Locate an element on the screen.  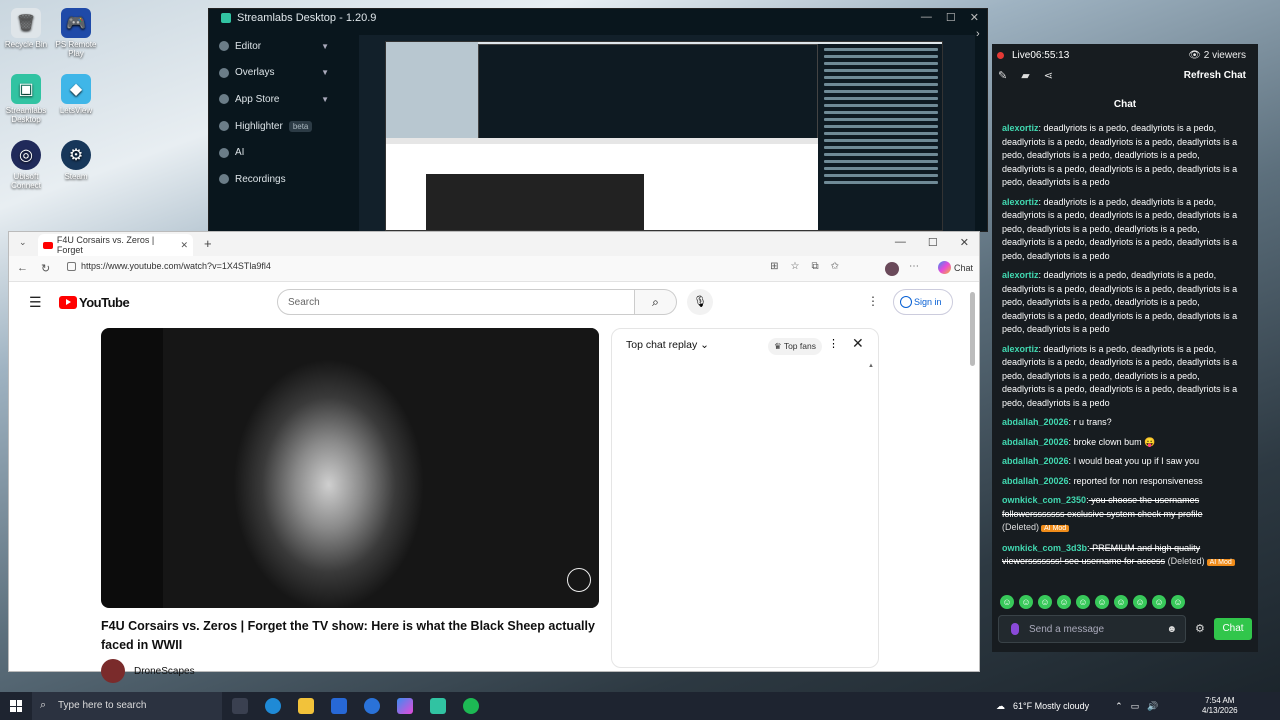
search-icon: ⌕ is located at coordinates (656, 302).